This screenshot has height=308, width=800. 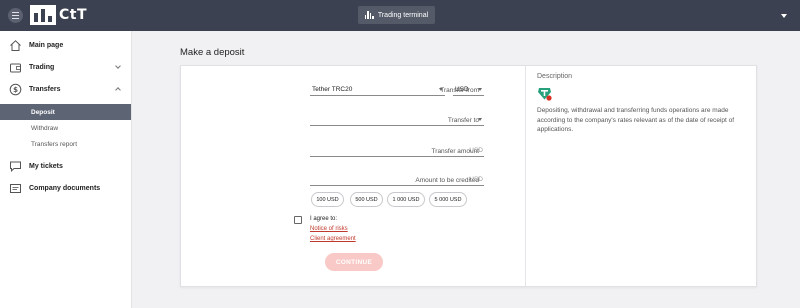 I want to click on sidebar-item-company-documents: Company documents, so click(x=65, y=188).